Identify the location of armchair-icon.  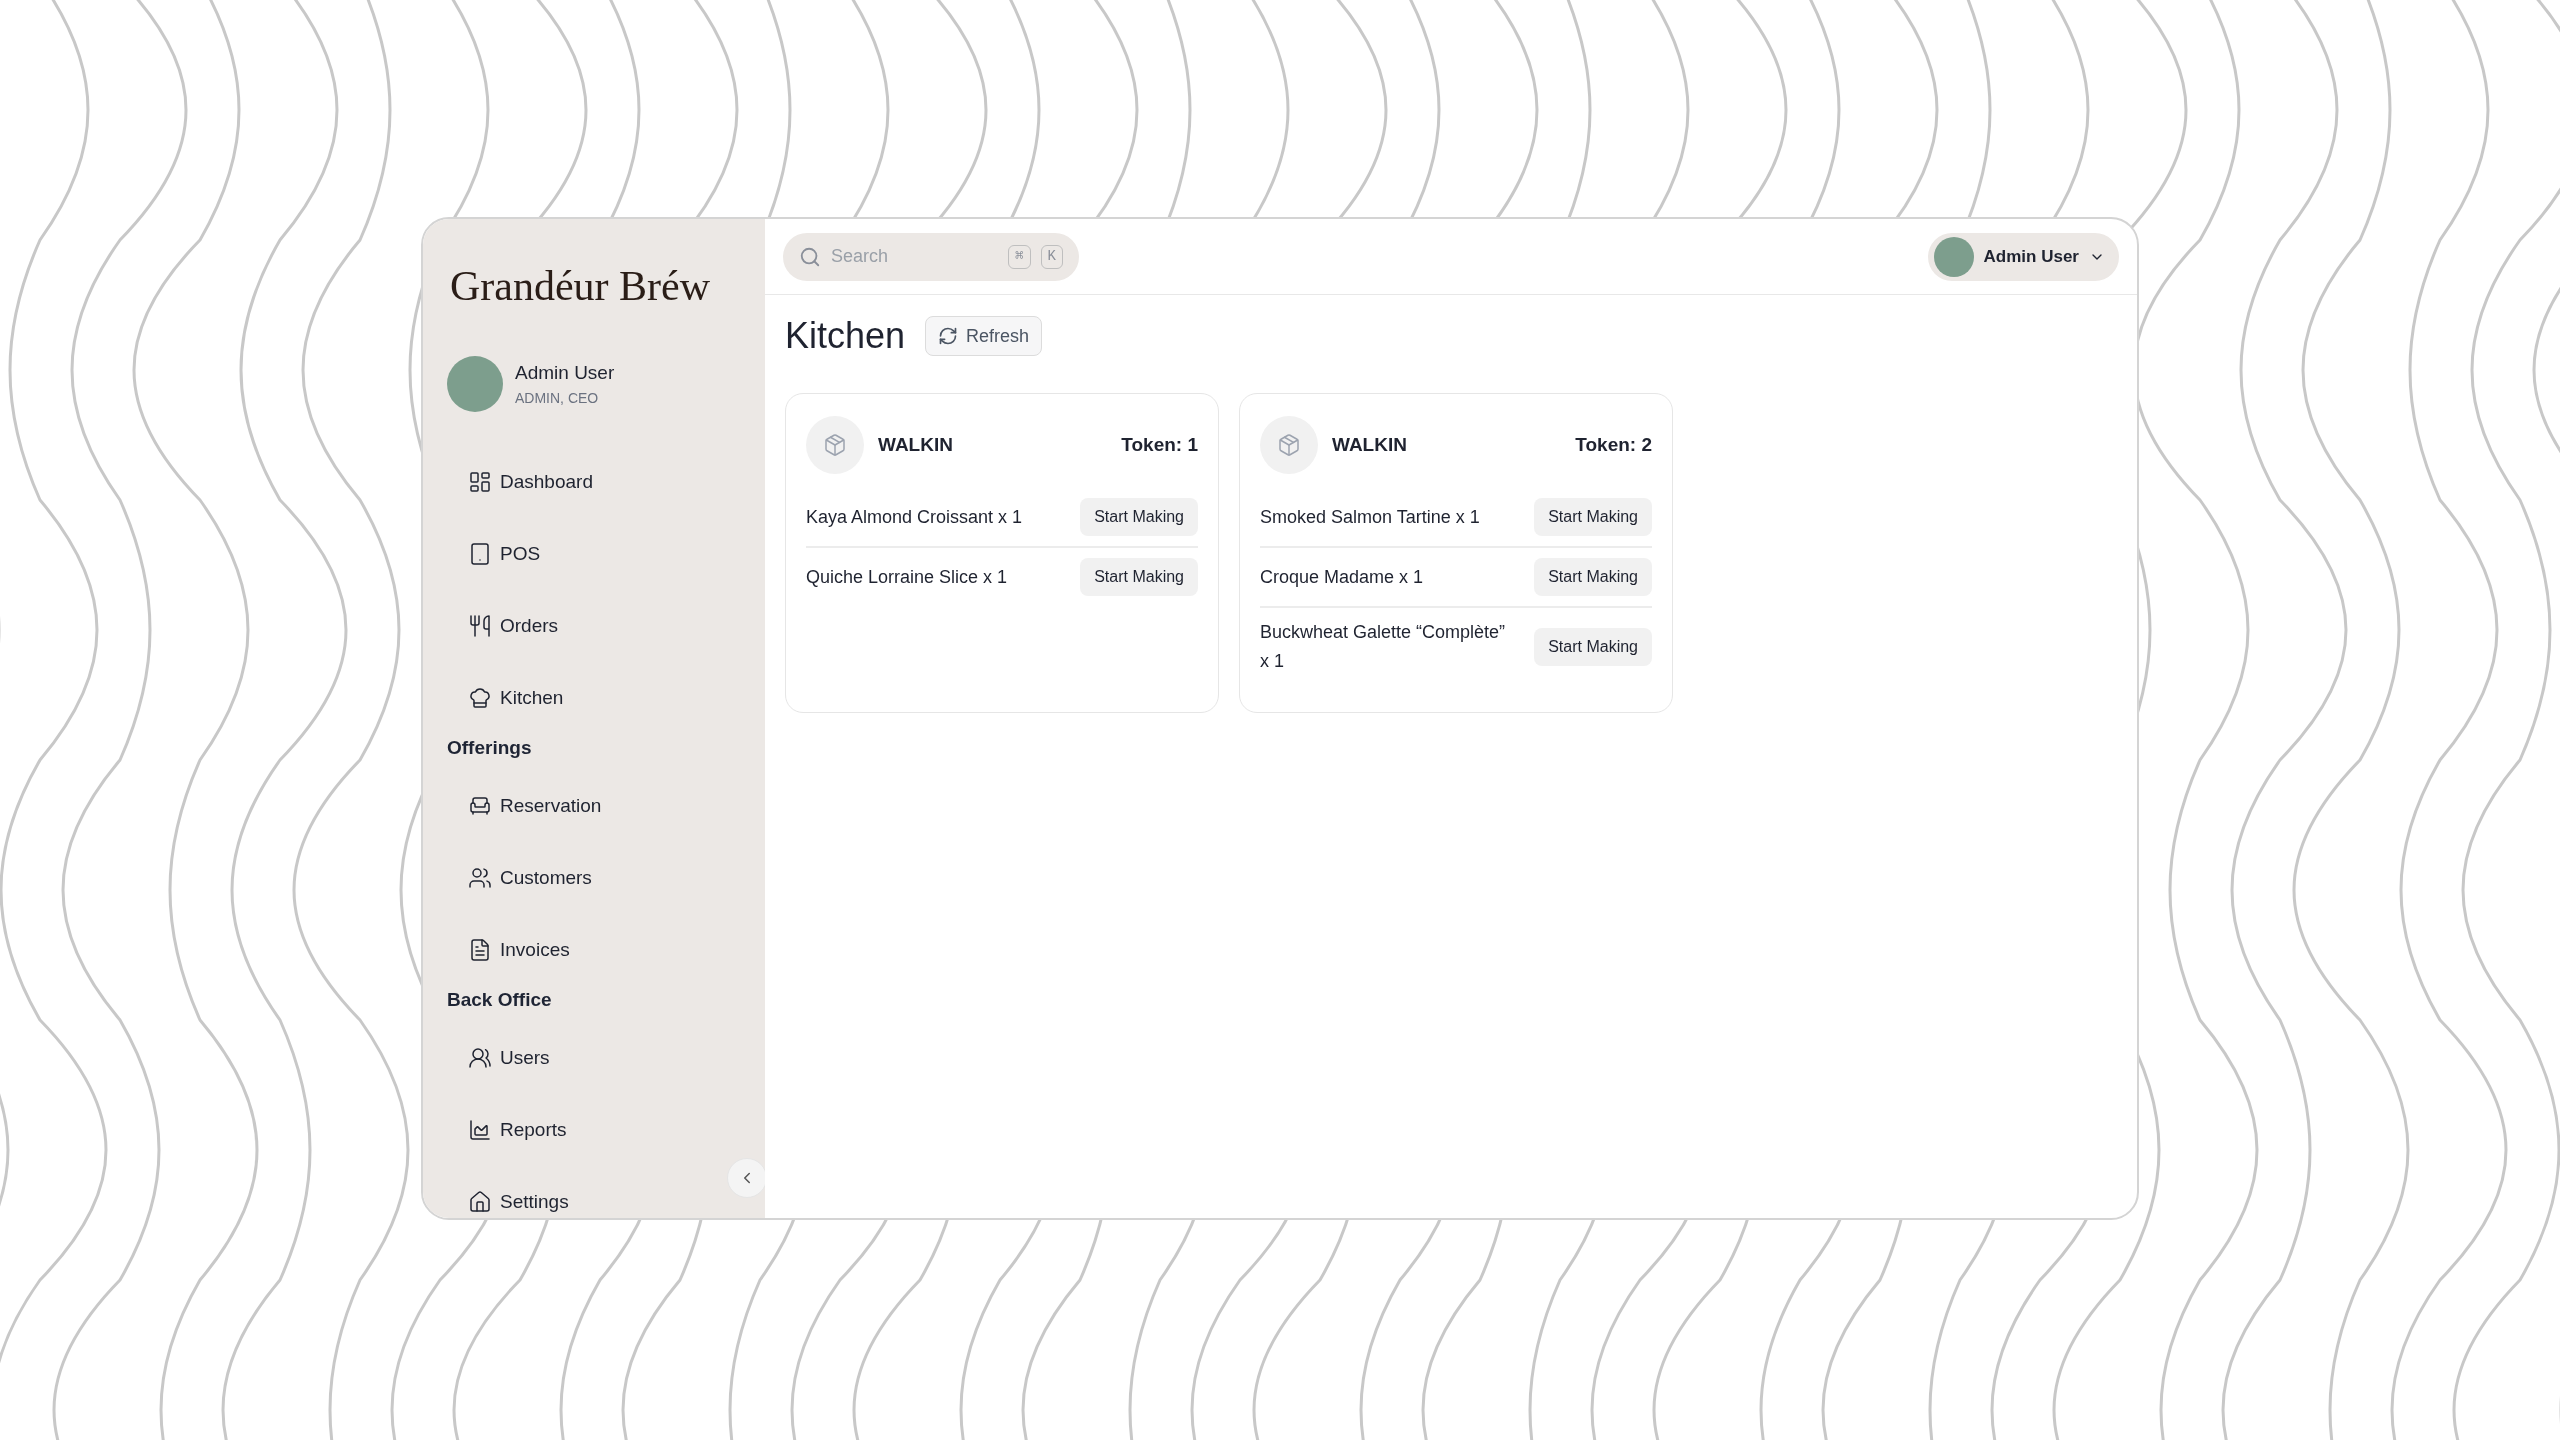
(480, 806).